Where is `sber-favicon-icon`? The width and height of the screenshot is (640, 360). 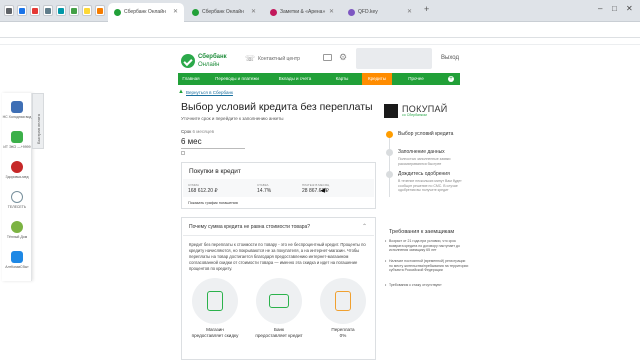 sber-favicon-icon is located at coordinates (195, 12).